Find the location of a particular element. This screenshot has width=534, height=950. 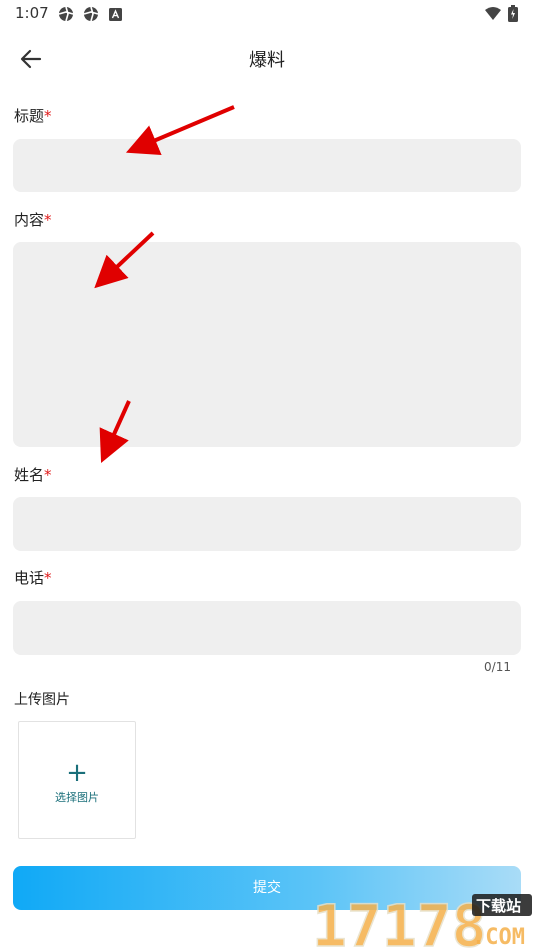

status-time: 1:07 is located at coordinates (32, 13).